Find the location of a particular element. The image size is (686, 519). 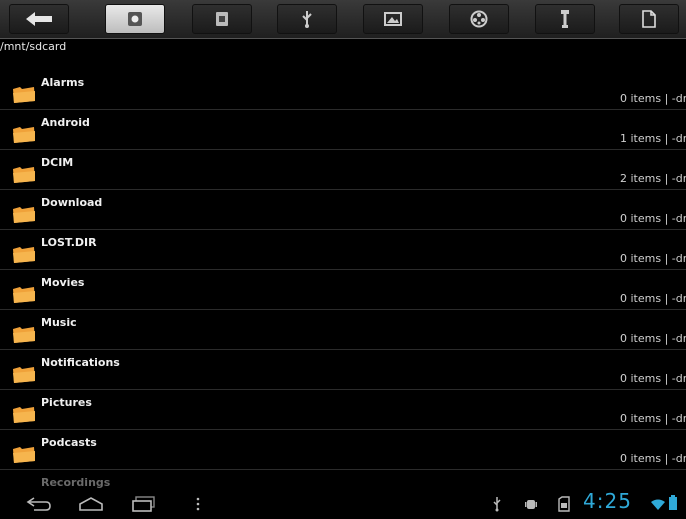

clock: 4:25 is located at coordinates (607, 501).